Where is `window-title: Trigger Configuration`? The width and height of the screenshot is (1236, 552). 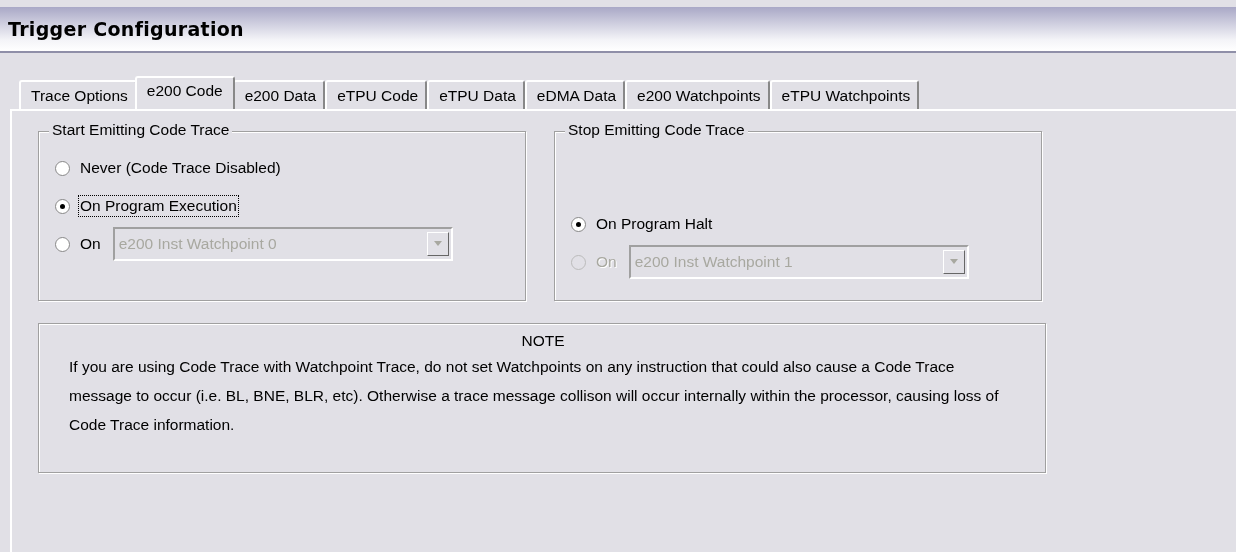
window-title: Trigger Configuration is located at coordinates (126, 29).